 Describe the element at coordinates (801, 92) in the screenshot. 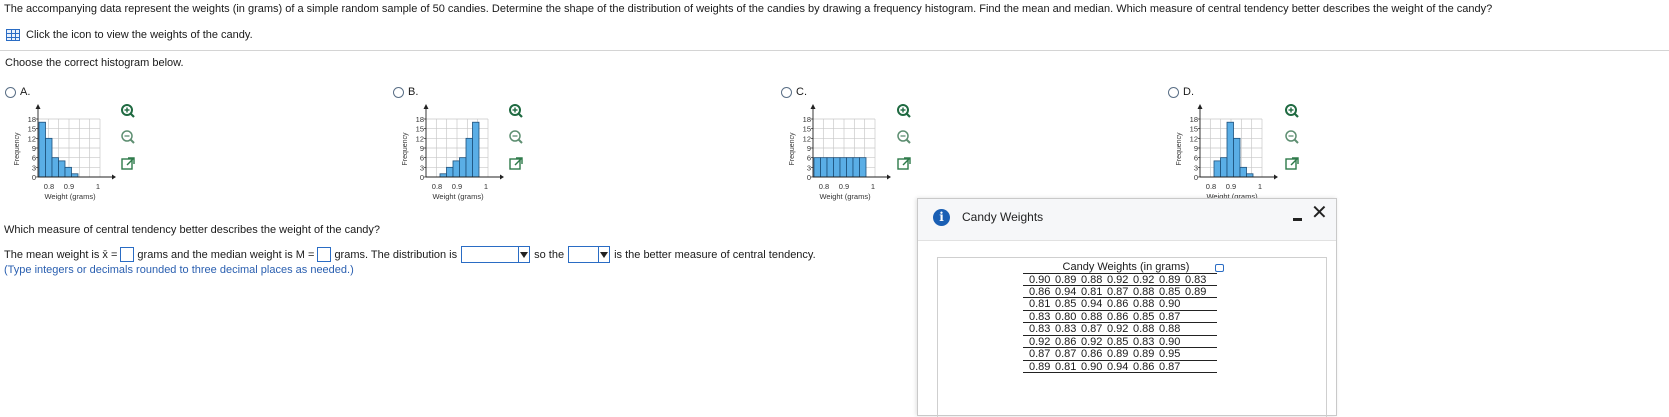

I see `option-c-label: C.` at that location.